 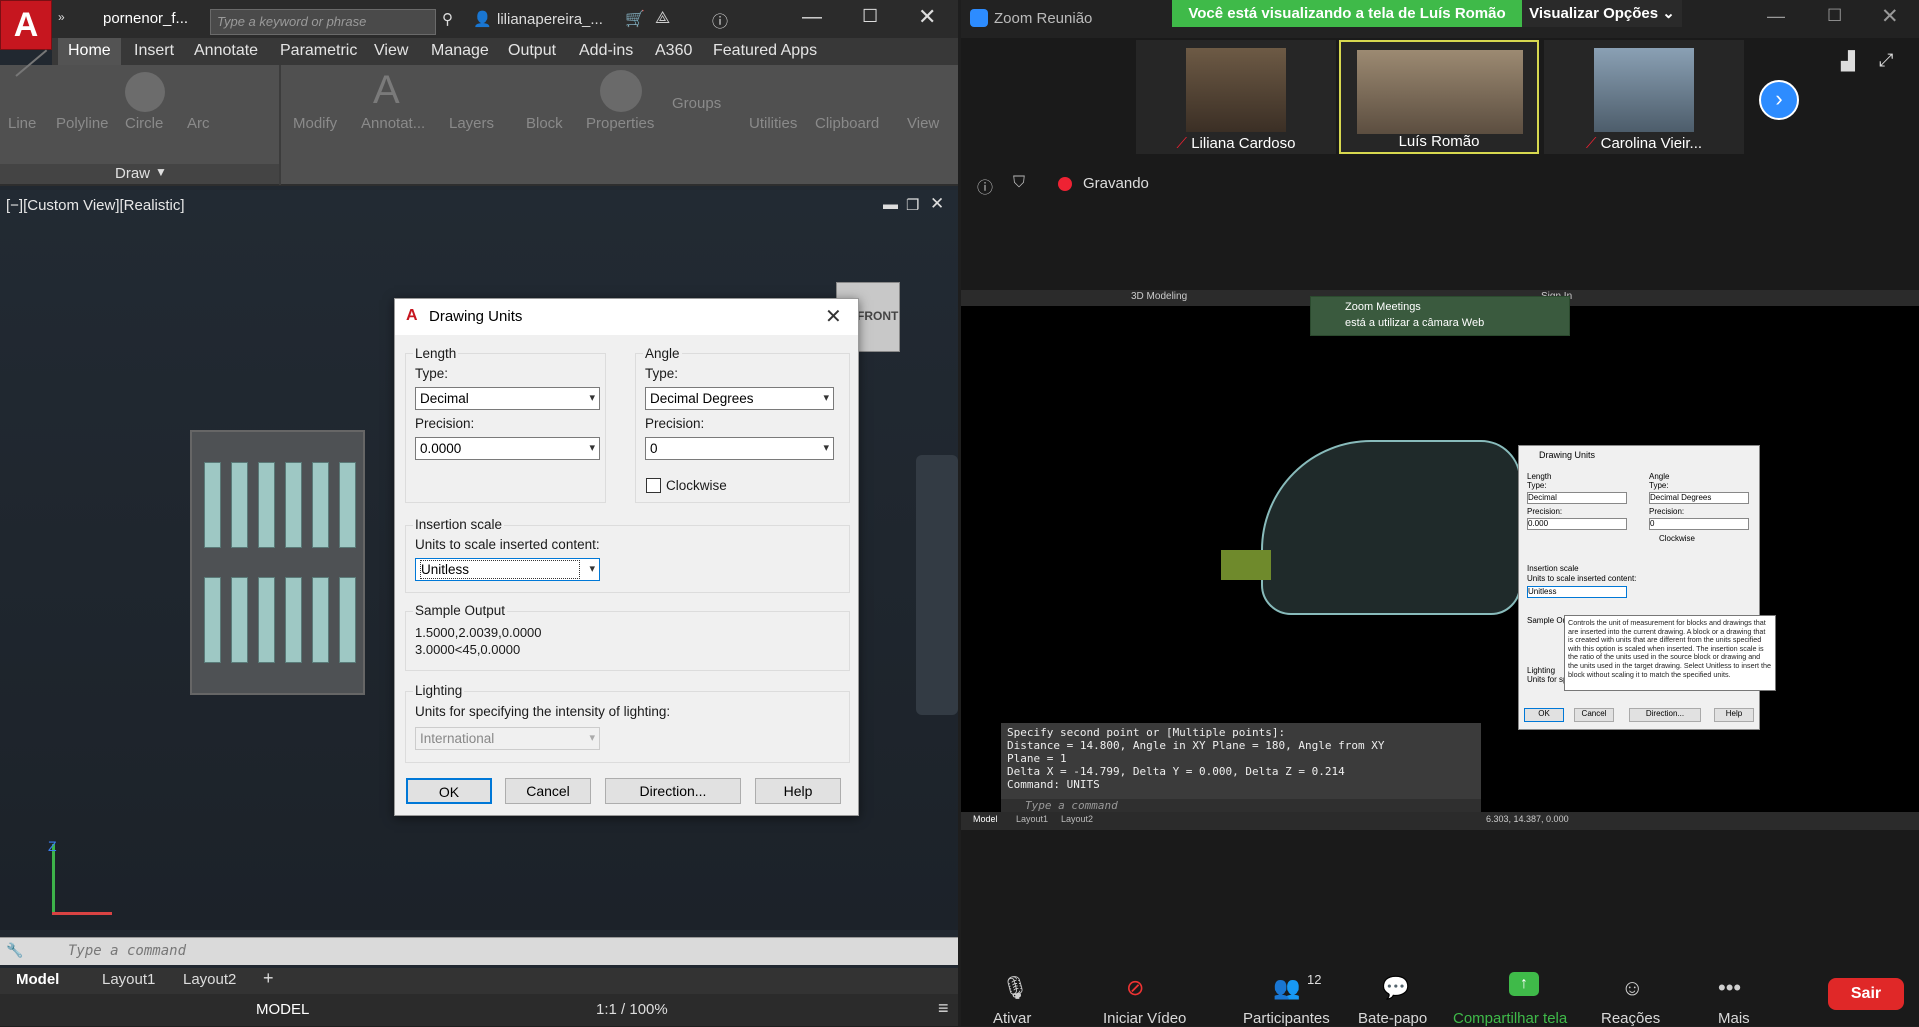 What do you see at coordinates (507, 448) in the screenshot?
I see `length-precision-select: 0.0000 ▾` at bounding box center [507, 448].